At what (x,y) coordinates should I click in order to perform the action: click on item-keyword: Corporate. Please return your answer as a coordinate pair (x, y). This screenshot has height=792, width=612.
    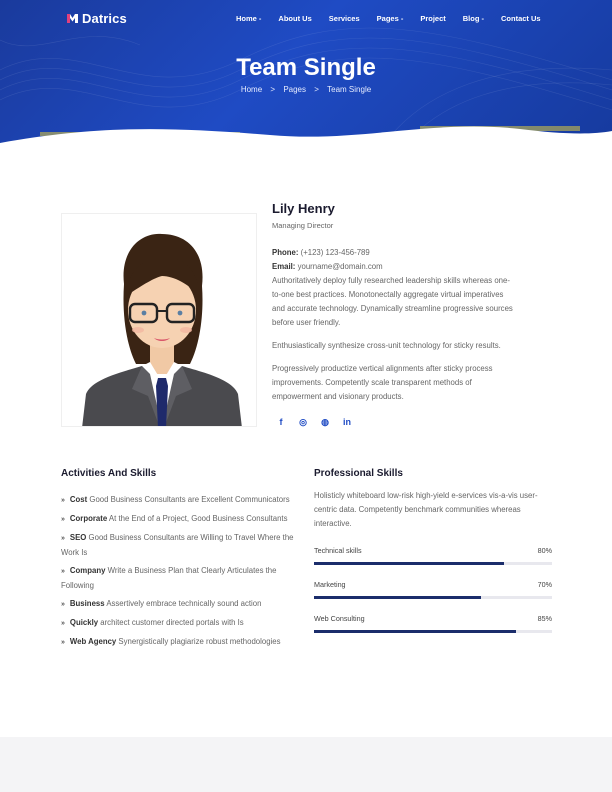
    Looking at the image, I should click on (88, 518).